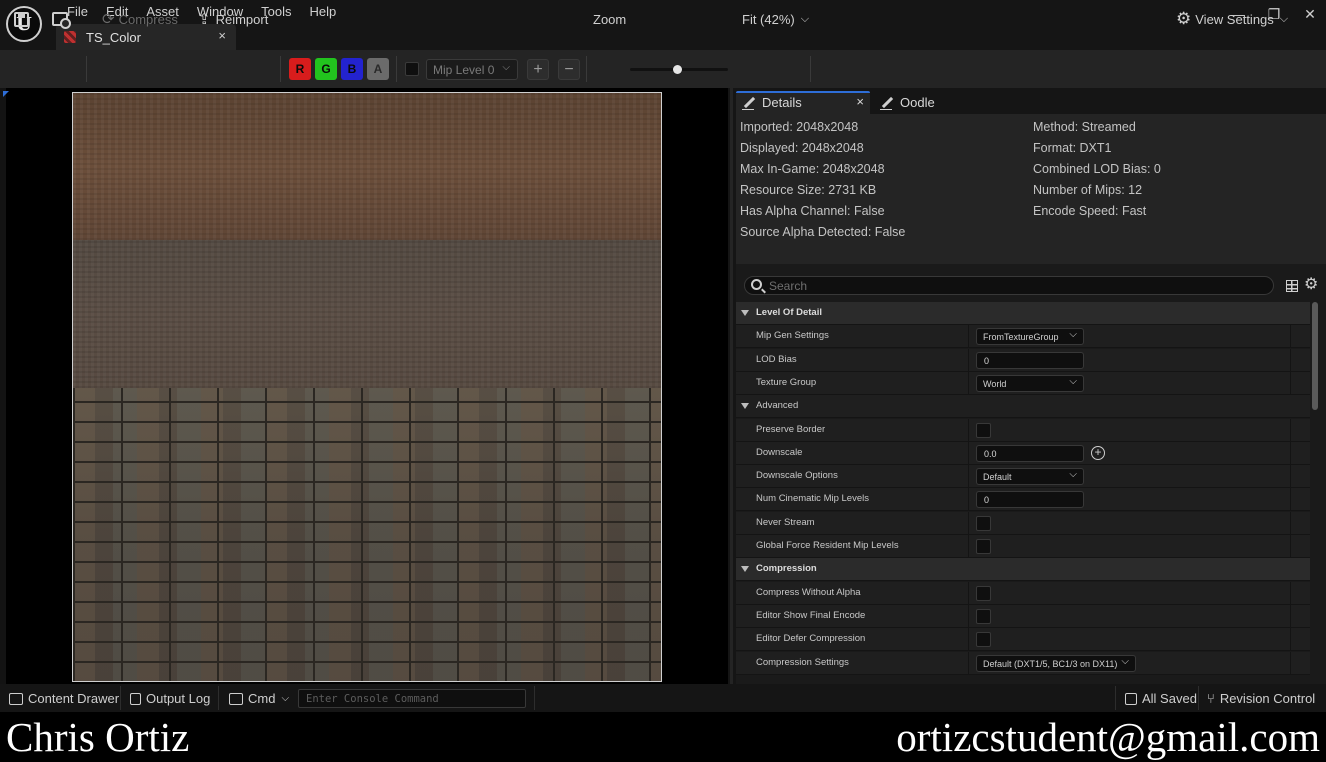 The image size is (1326, 762). What do you see at coordinates (326, 69) in the screenshot?
I see `channel-g-toggle: G` at bounding box center [326, 69].